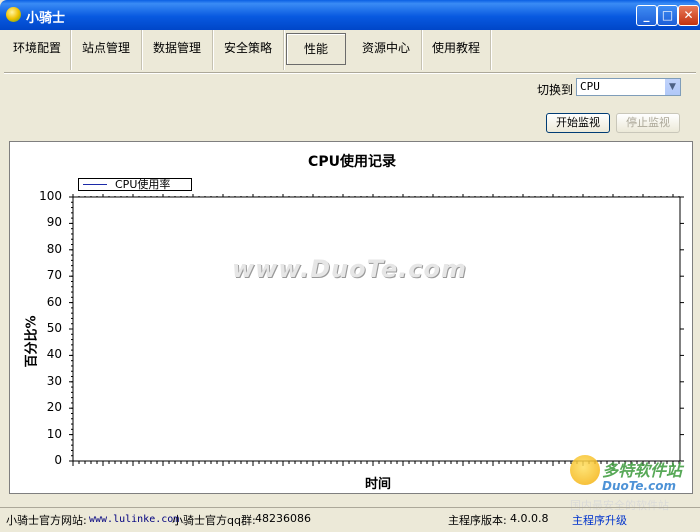 This screenshot has height=532, width=700. Describe the element at coordinates (599, 520) in the screenshot. I see `upgrade-link: 主程序升级` at that location.